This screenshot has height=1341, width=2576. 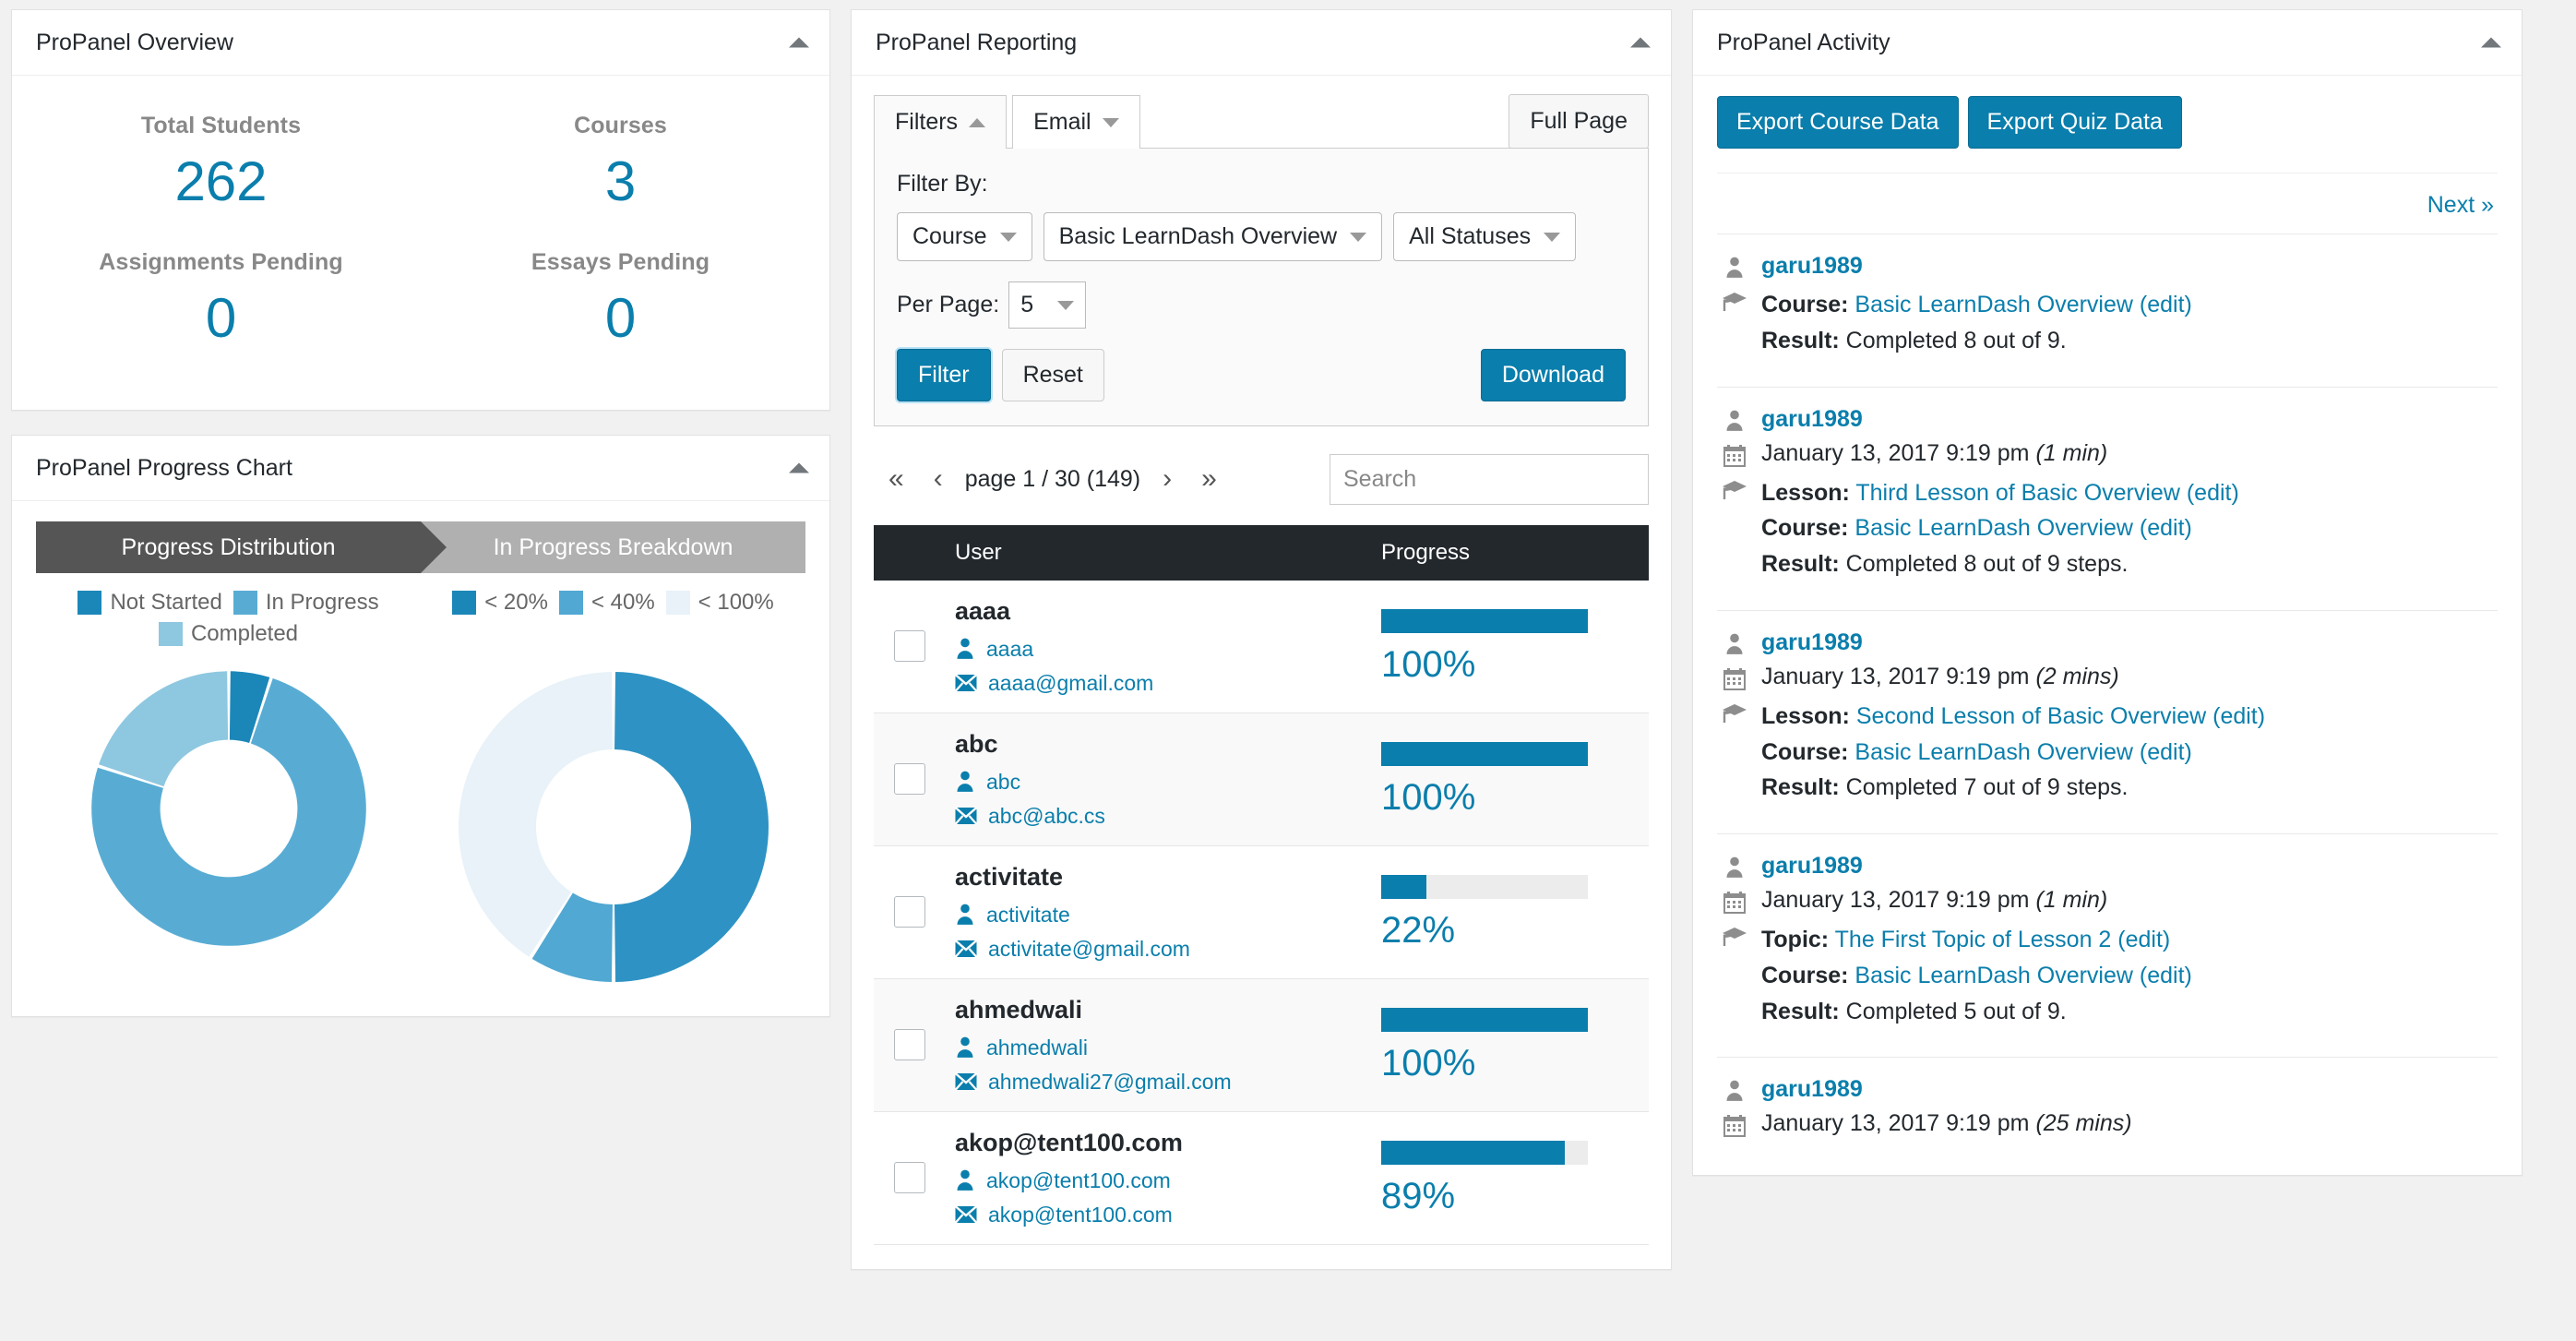 I want to click on per-page-select: 5, so click(x=1047, y=305).